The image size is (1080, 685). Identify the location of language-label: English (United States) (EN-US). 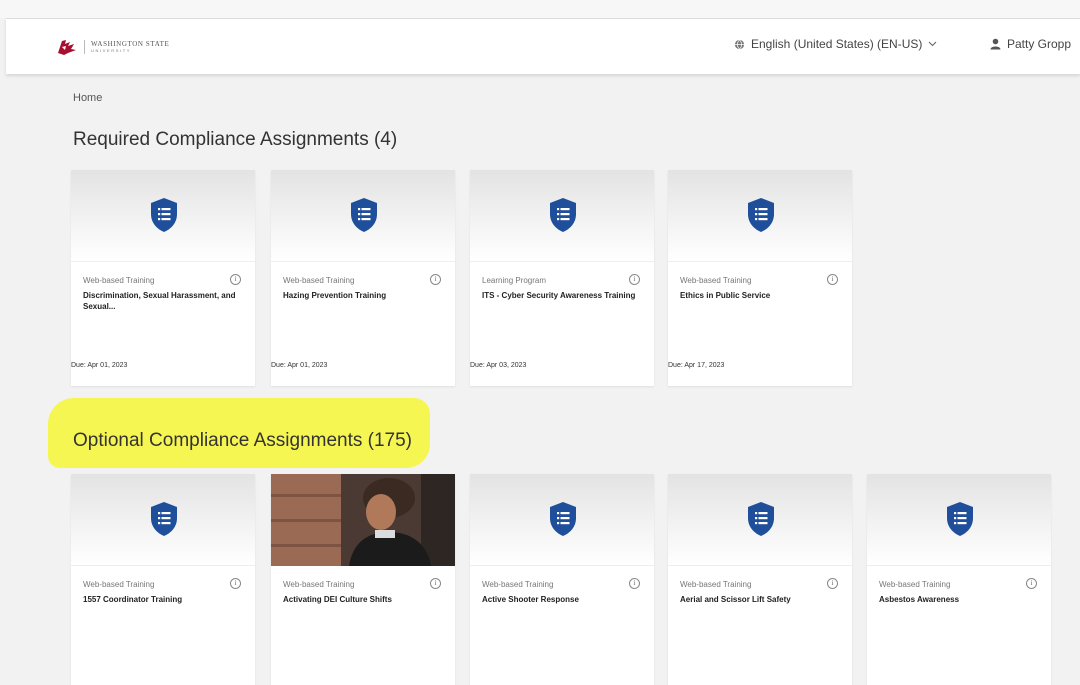
(837, 44).